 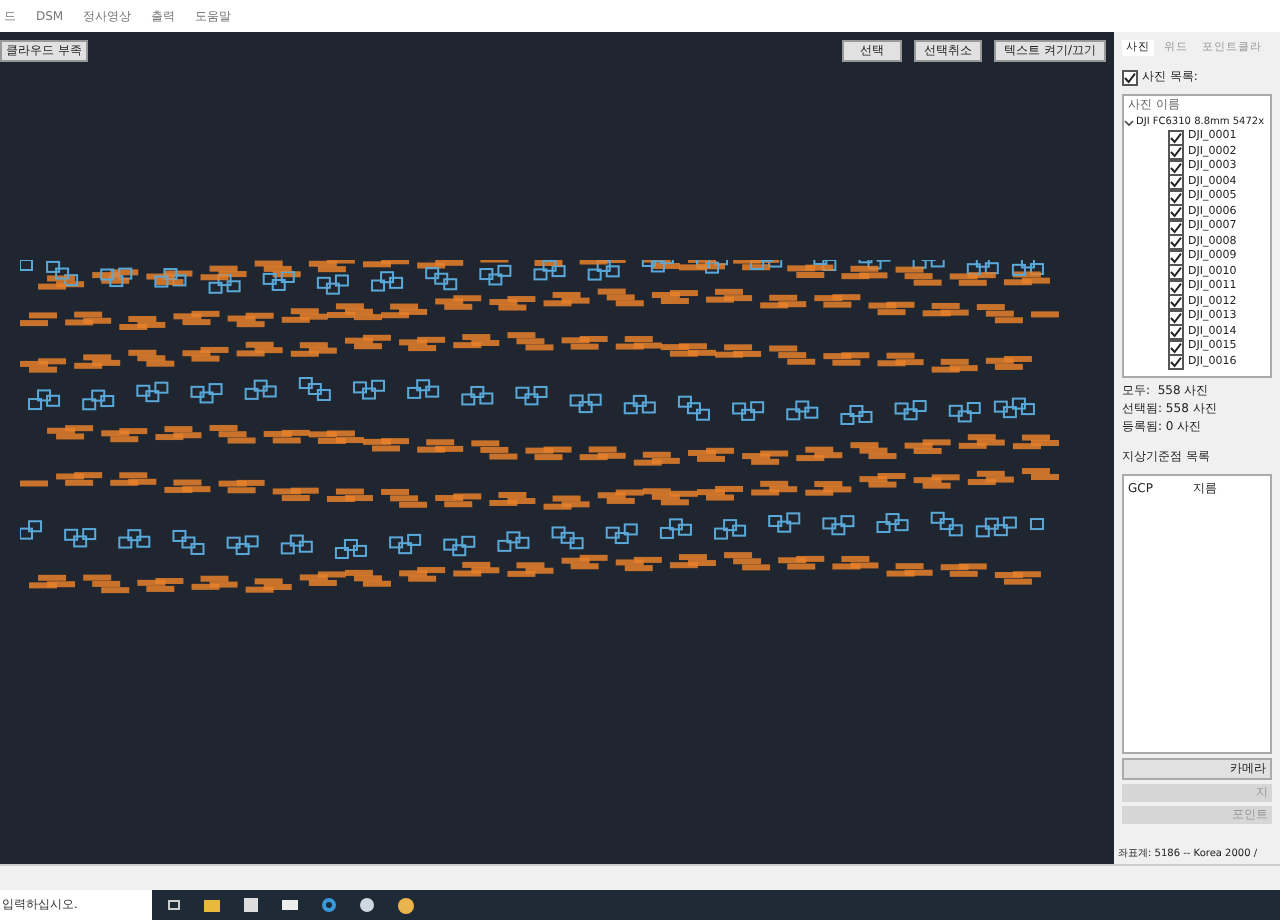 What do you see at coordinates (1129, 122) in the screenshot?
I see `chevron-icon` at bounding box center [1129, 122].